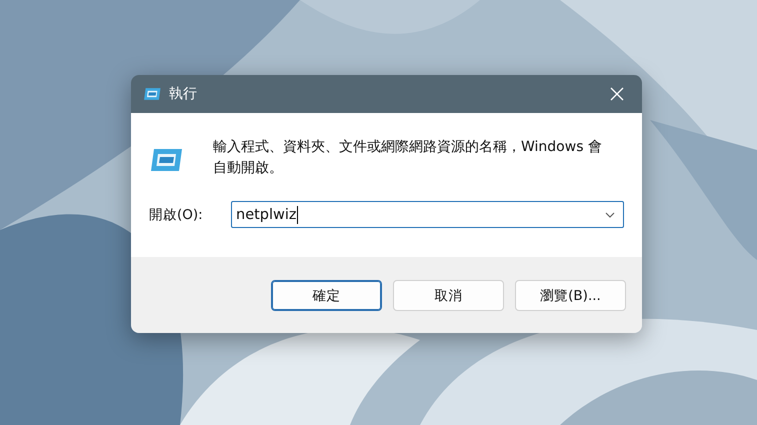 The image size is (757, 425). I want to click on dropdown-icon, so click(610, 215).